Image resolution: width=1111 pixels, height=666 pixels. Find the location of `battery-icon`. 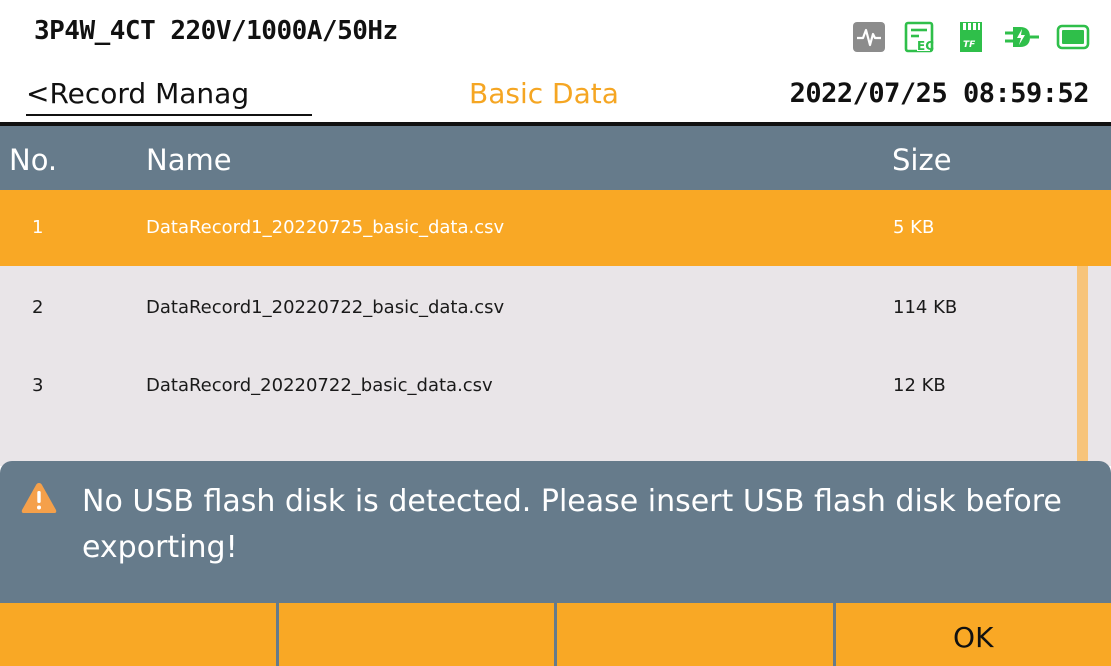

battery-icon is located at coordinates (1073, 37).